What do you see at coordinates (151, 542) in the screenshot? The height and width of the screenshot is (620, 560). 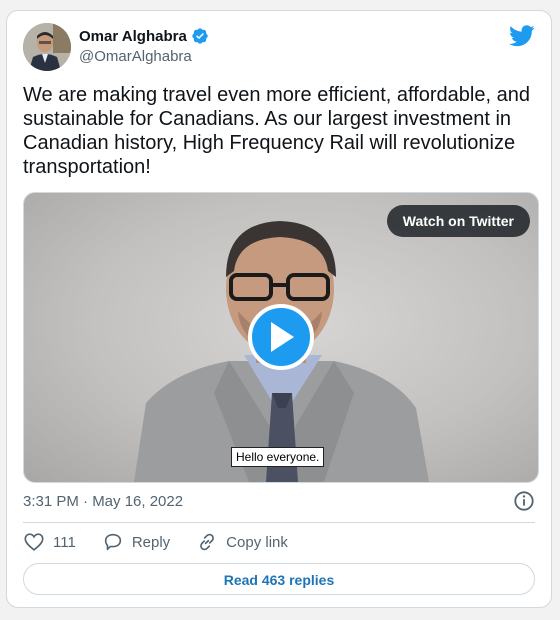 I see `reply-label: Reply` at bounding box center [151, 542].